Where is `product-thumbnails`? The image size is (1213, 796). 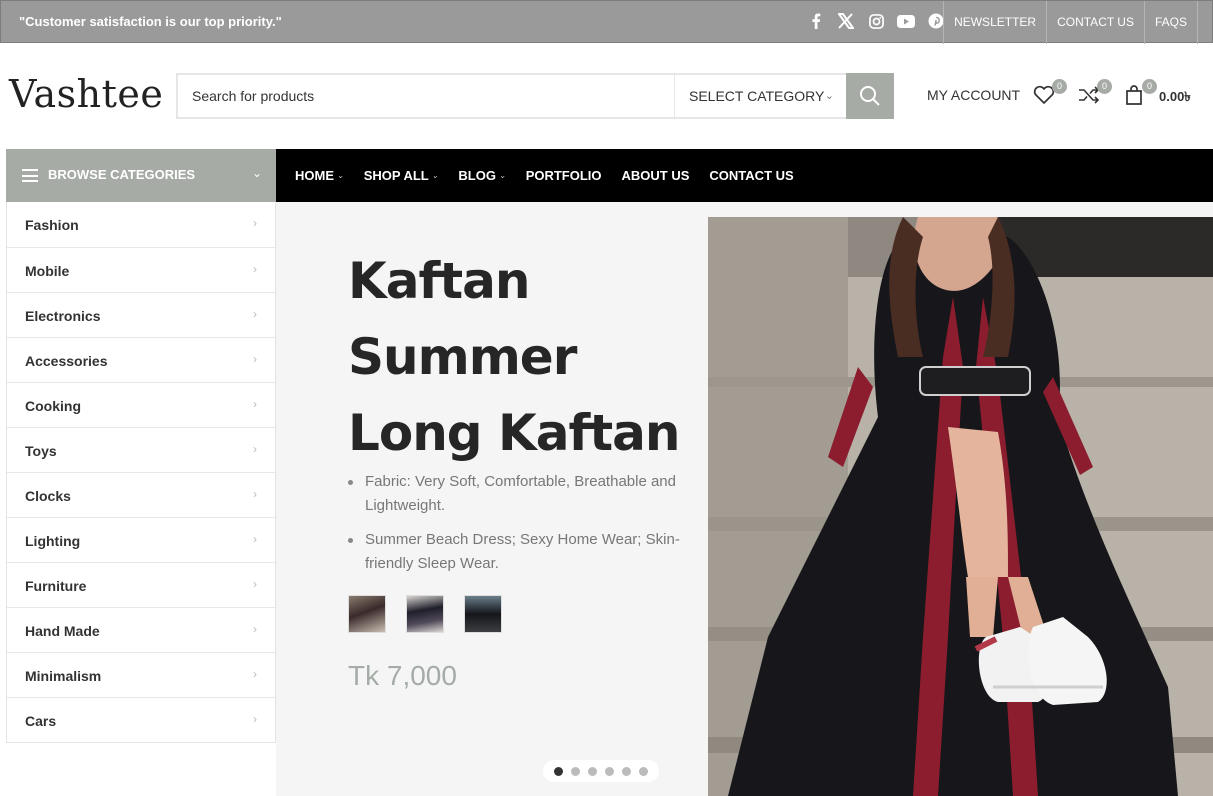 product-thumbnails is located at coordinates (425, 614).